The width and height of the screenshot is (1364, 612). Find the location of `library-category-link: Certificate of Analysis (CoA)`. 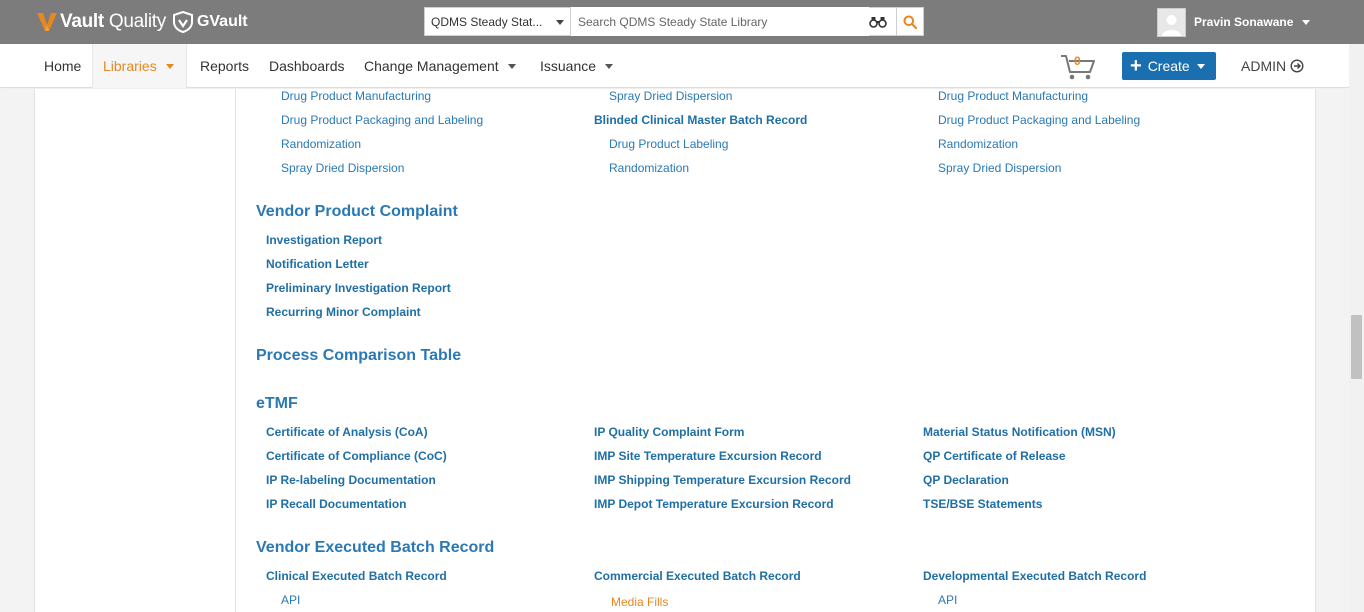

library-category-link: Certificate of Analysis (CoA) is located at coordinates (347, 432).